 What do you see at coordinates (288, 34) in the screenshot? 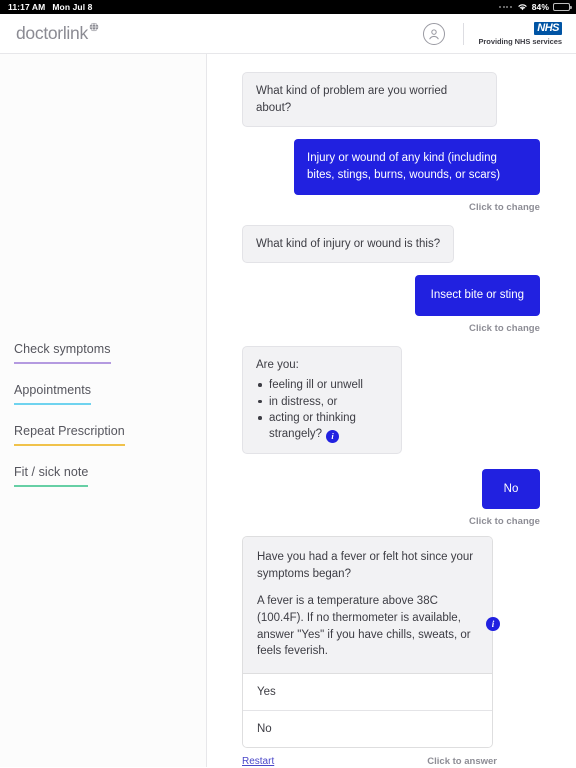
I see `app-header: doctorlink NHS Providing NHS services` at bounding box center [288, 34].